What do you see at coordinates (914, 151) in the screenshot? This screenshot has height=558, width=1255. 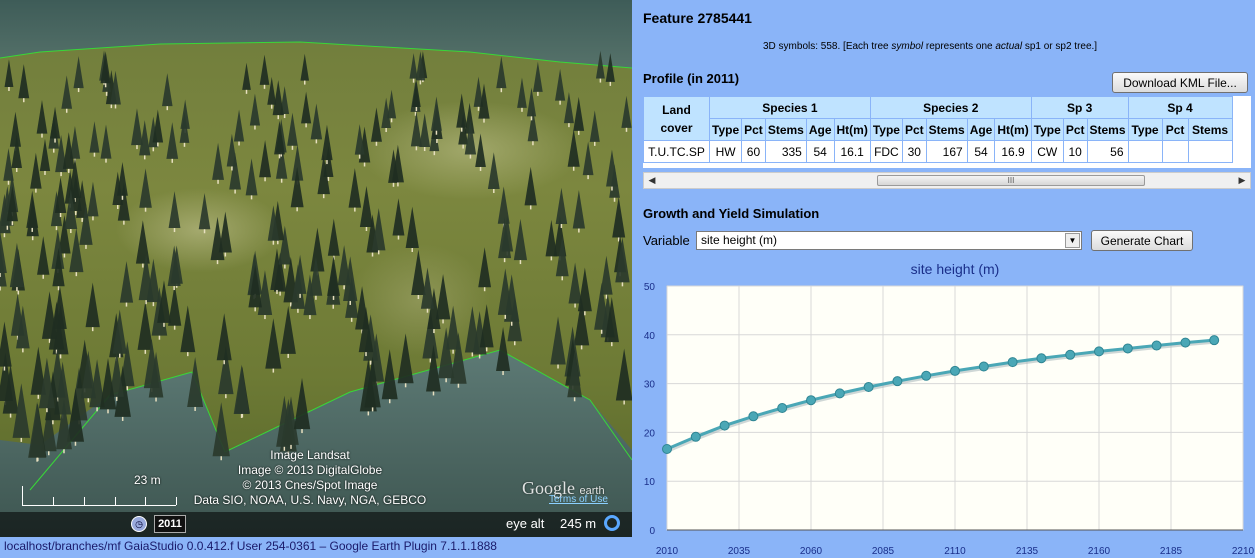 I see `table-cell: 30` at bounding box center [914, 151].